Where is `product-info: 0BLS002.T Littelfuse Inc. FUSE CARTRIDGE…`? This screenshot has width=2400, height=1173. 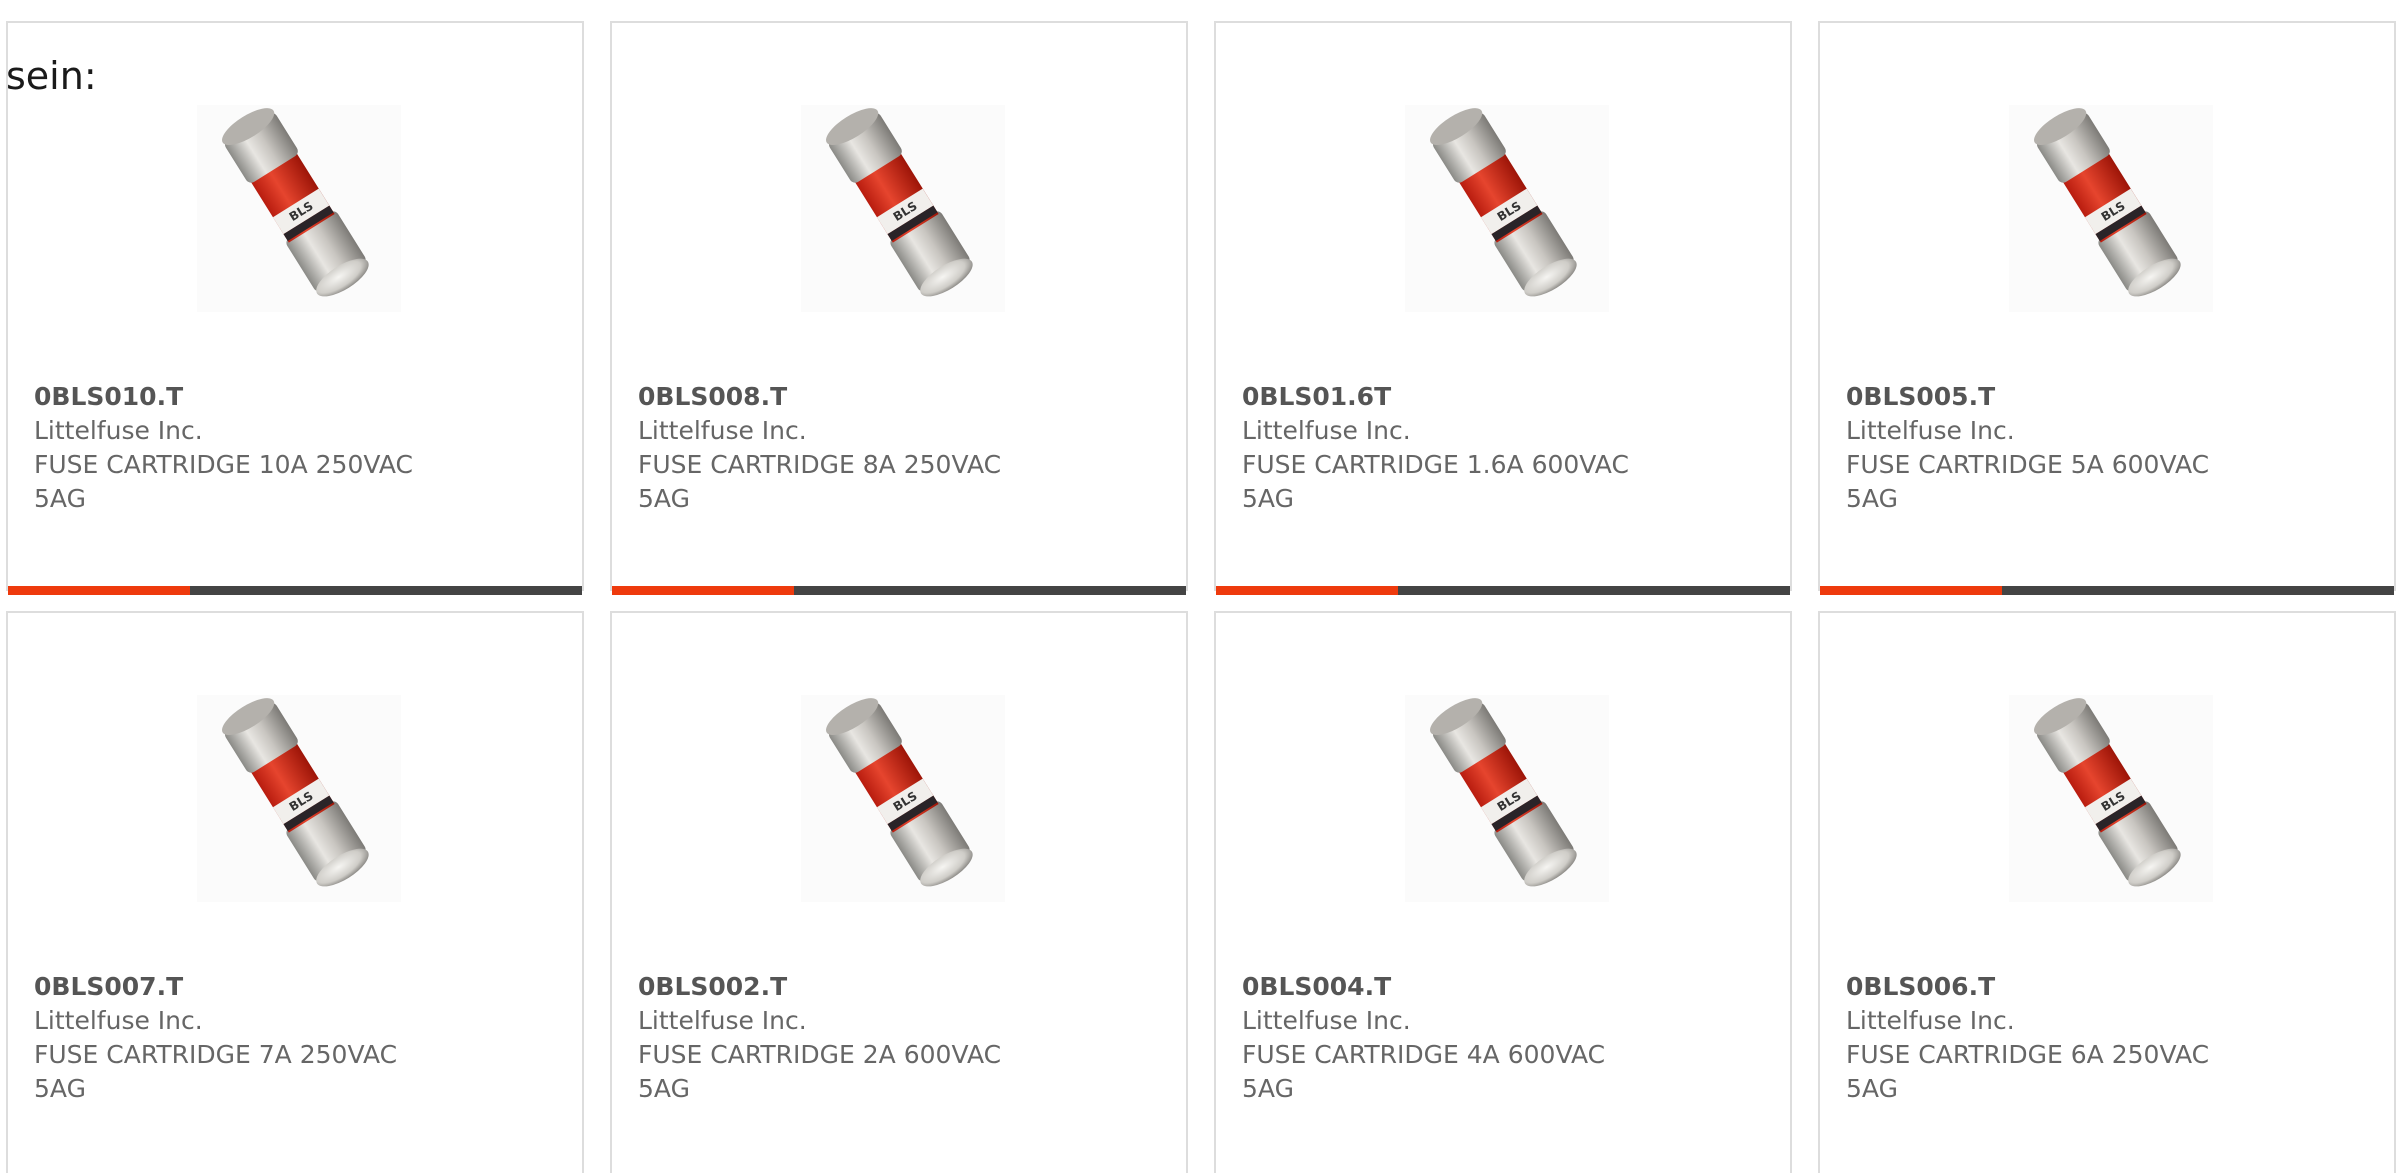 product-info: 0BLS002.T Littelfuse Inc. FUSE CARTRIDGE… is located at coordinates (898, 1038).